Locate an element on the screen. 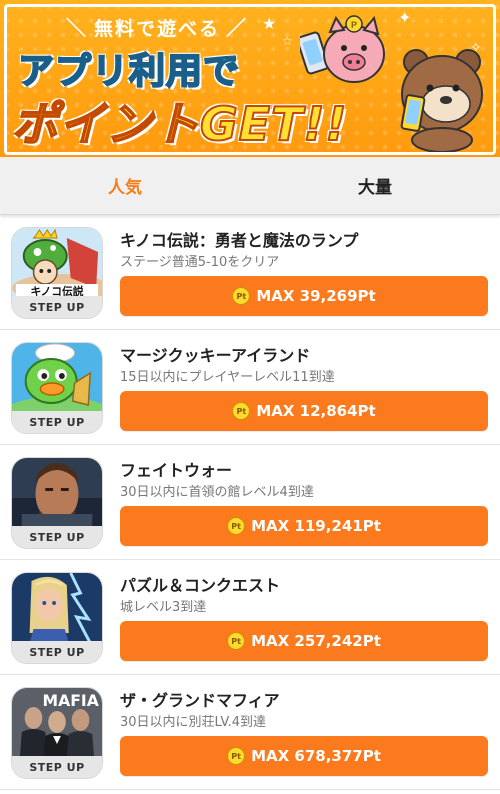 This screenshot has width=500, height=794. banner-subtitle: ＼ 無料で遊べる／ is located at coordinates (157, 28).